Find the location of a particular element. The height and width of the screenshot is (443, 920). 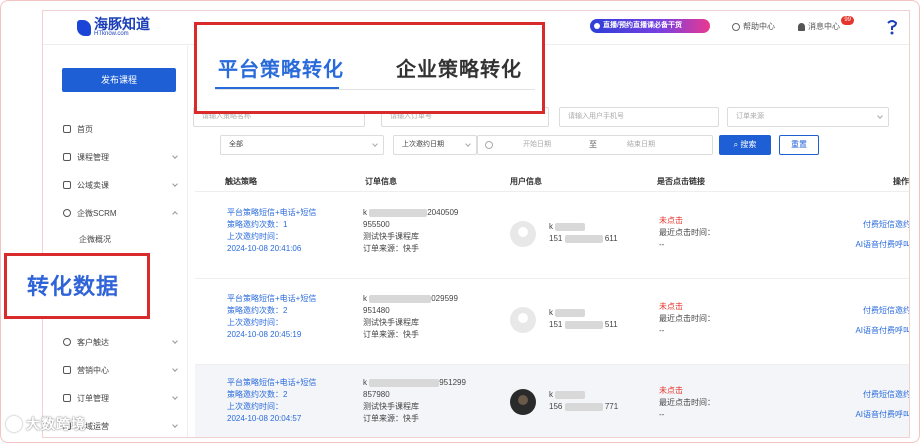

order-source-select: 订单来源 is located at coordinates (808, 117).